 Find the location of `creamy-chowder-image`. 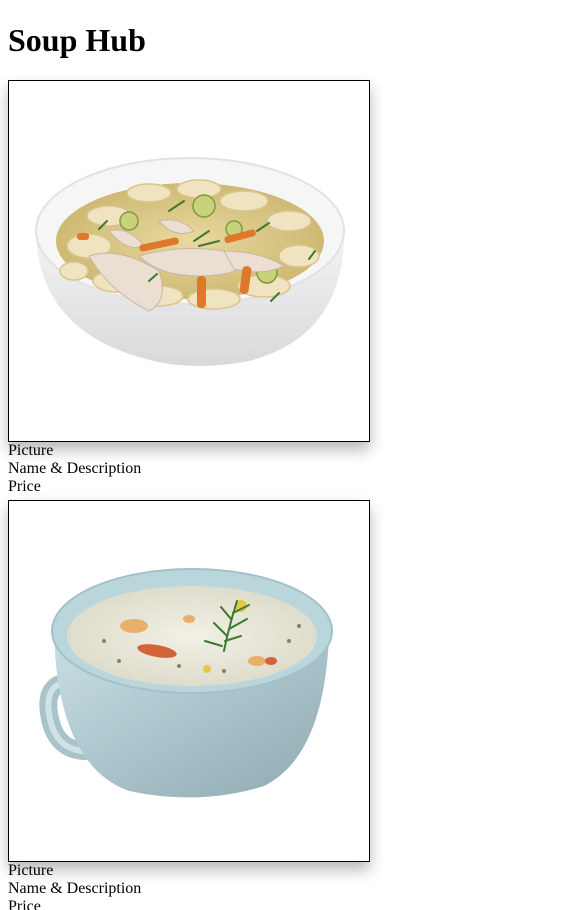

creamy-chowder-image is located at coordinates (186, 683).